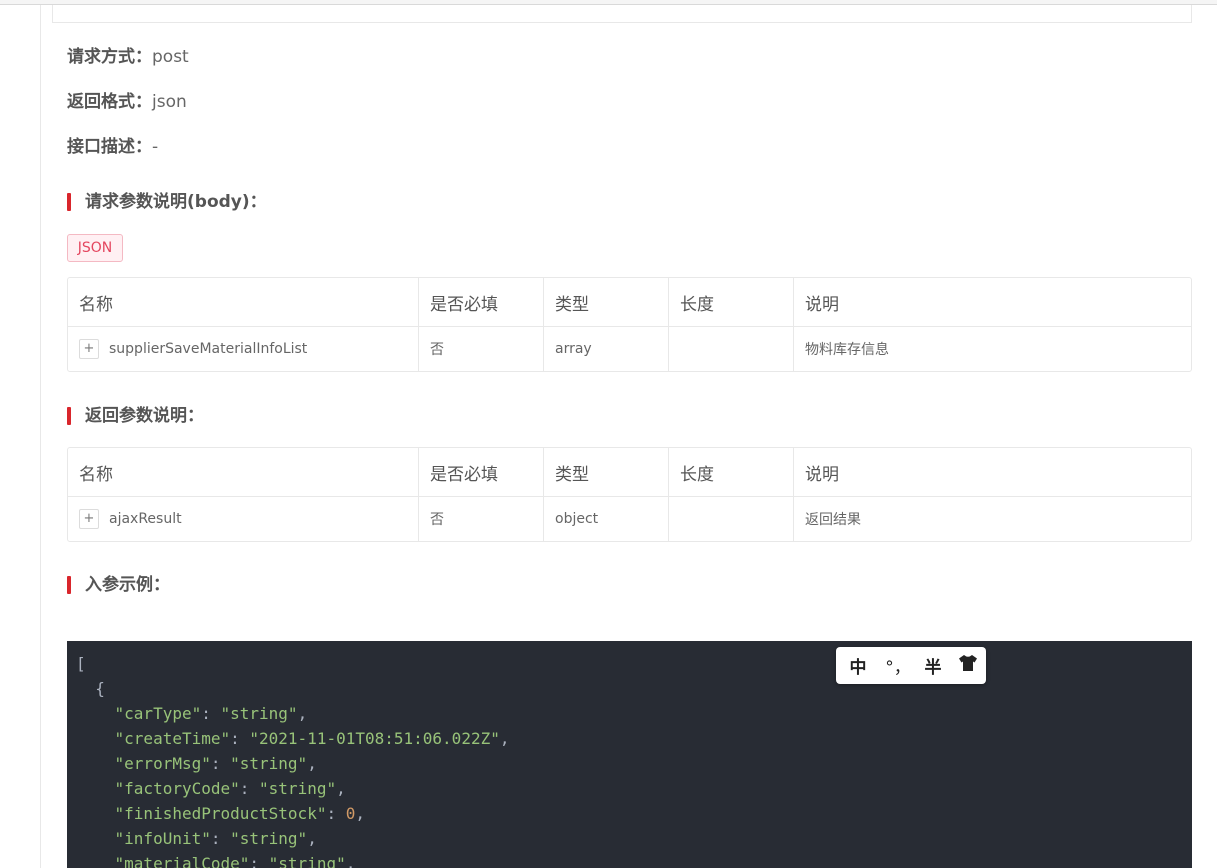  I want to click on code-line: "carType": "string",, so click(211, 713).